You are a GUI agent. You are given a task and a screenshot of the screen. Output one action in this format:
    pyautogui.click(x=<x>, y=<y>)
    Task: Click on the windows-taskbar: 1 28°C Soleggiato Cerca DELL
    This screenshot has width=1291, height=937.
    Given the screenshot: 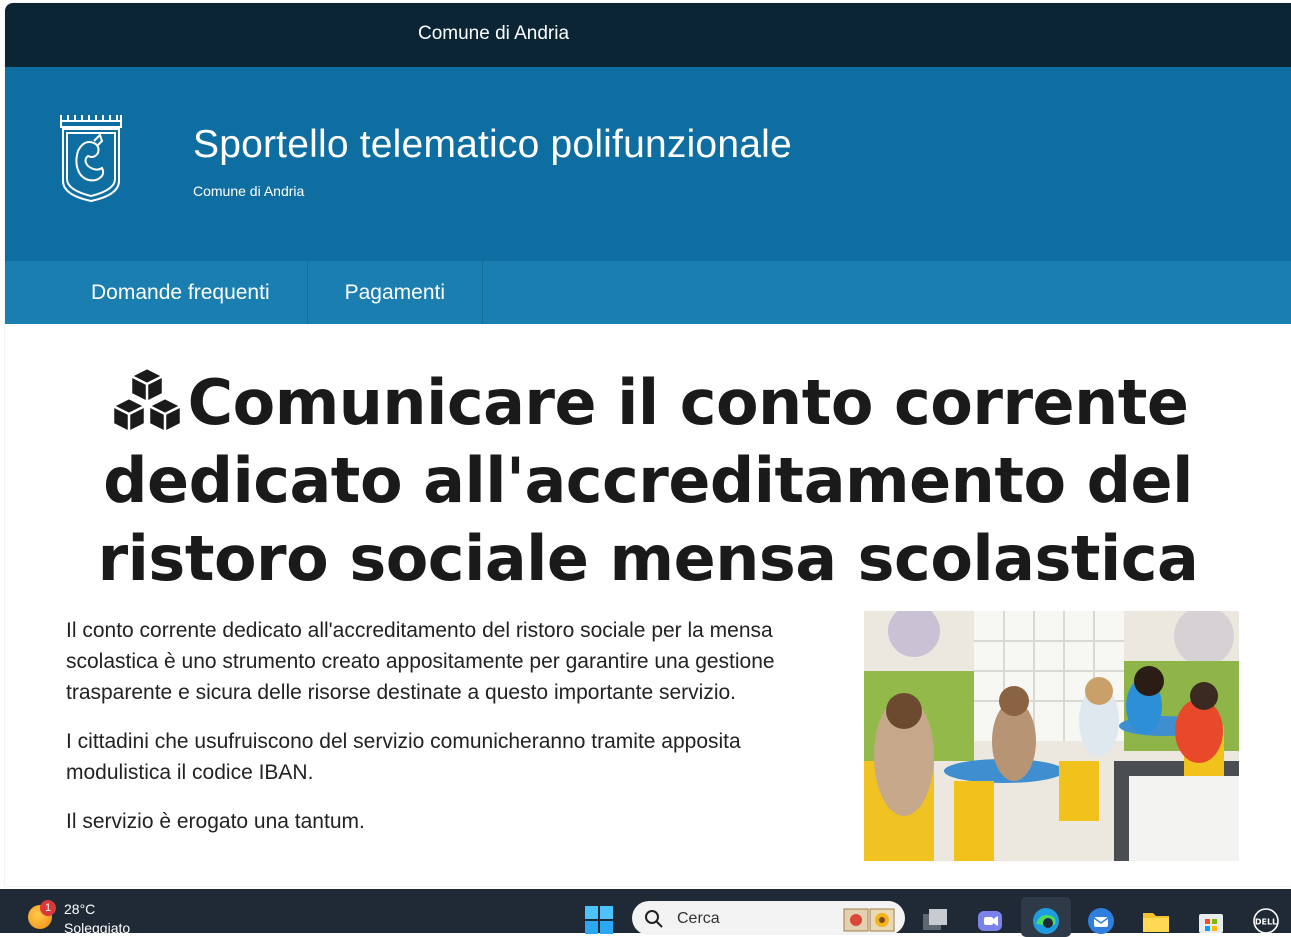 What is the action you would take?
    pyautogui.click(x=645, y=913)
    